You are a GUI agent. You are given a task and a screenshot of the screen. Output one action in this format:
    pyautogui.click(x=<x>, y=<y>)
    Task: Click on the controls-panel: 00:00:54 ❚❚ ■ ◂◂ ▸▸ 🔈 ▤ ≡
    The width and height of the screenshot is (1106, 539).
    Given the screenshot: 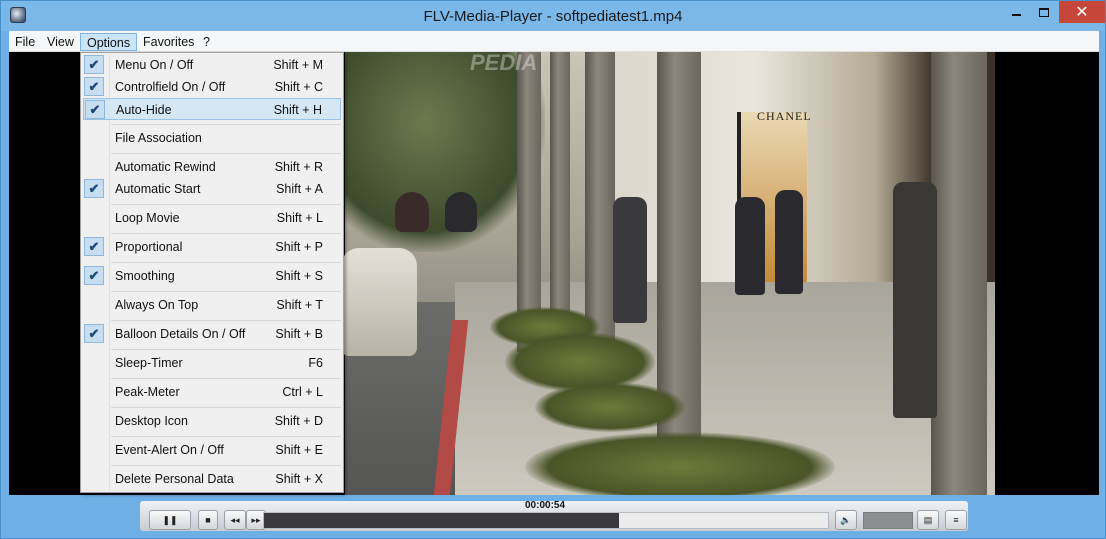 What is the action you would take?
    pyautogui.click(x=554, y=515)
    